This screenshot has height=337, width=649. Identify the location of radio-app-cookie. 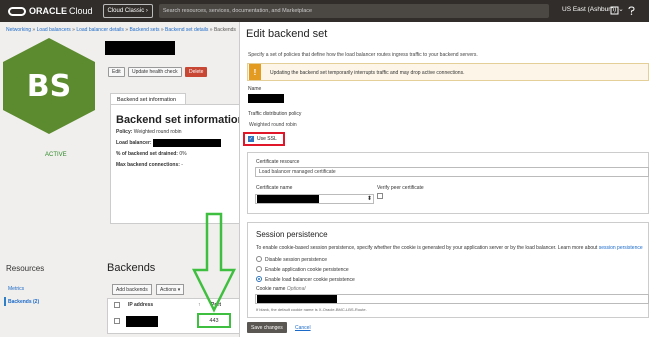
(259, 269).